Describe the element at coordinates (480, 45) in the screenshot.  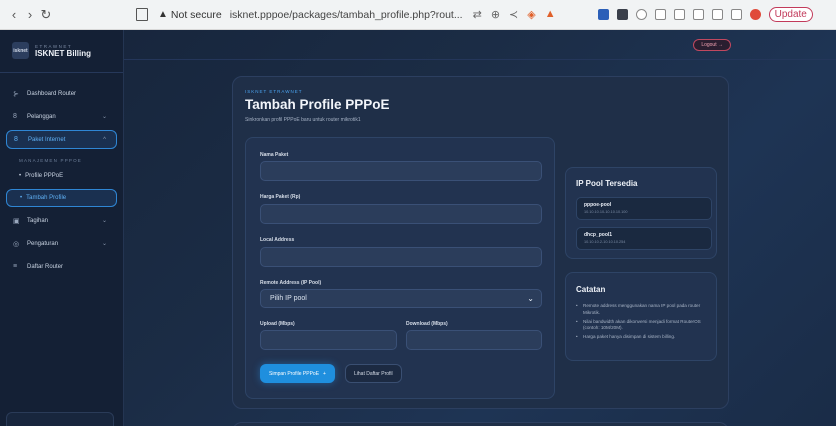
I see `topbar: Logout →` at that location.